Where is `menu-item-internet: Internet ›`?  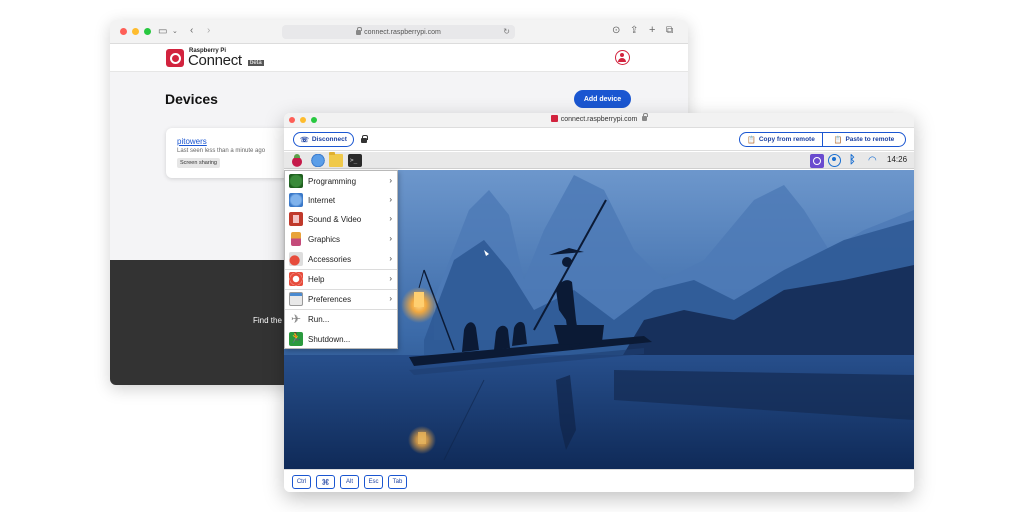
menu-item-internet: Internet › is located at coordinates (341, 200).